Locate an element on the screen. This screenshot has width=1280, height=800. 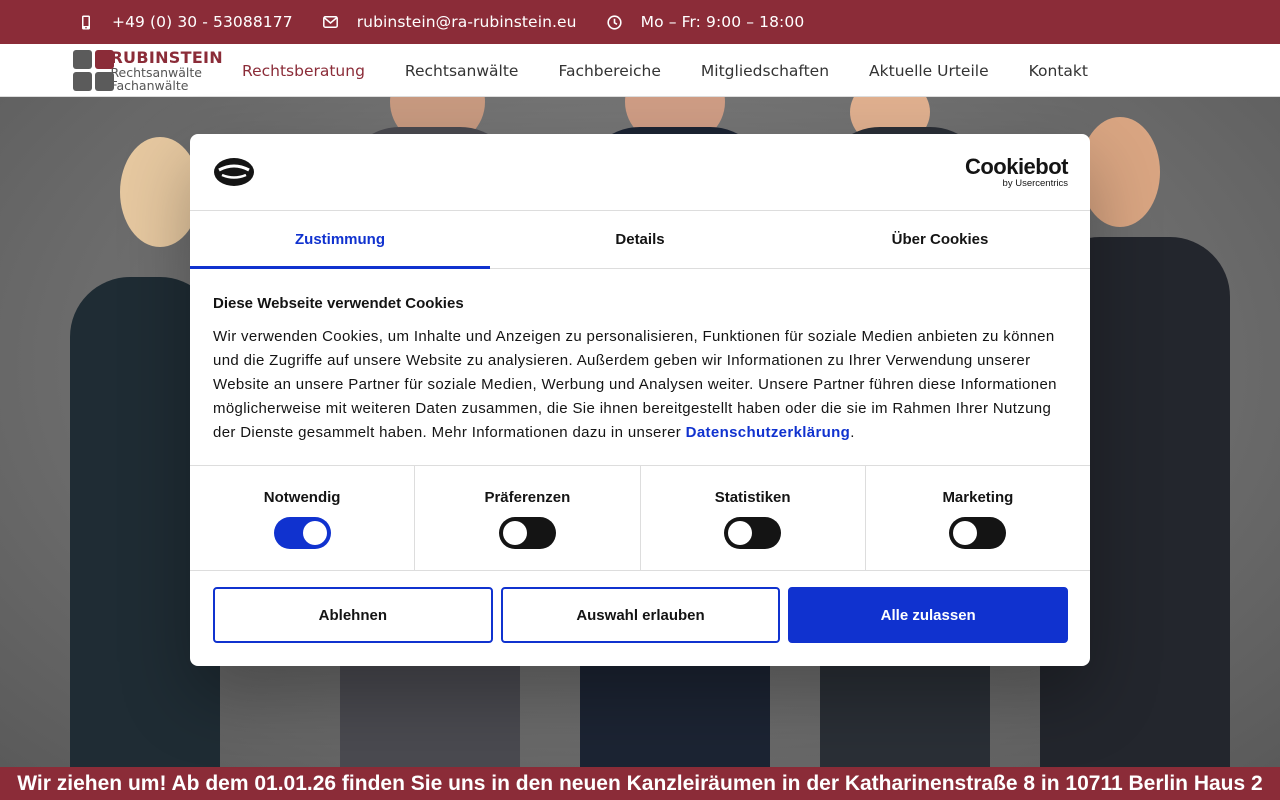
email-contact: rubinstein@ra-rubinstein.eu is located at coordinates (450, 22).